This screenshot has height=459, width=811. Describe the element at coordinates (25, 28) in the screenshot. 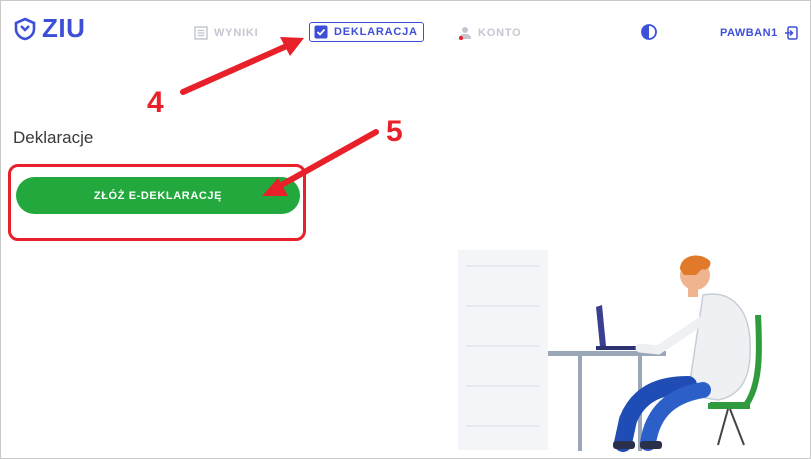

I see `shield-icon` at that location.